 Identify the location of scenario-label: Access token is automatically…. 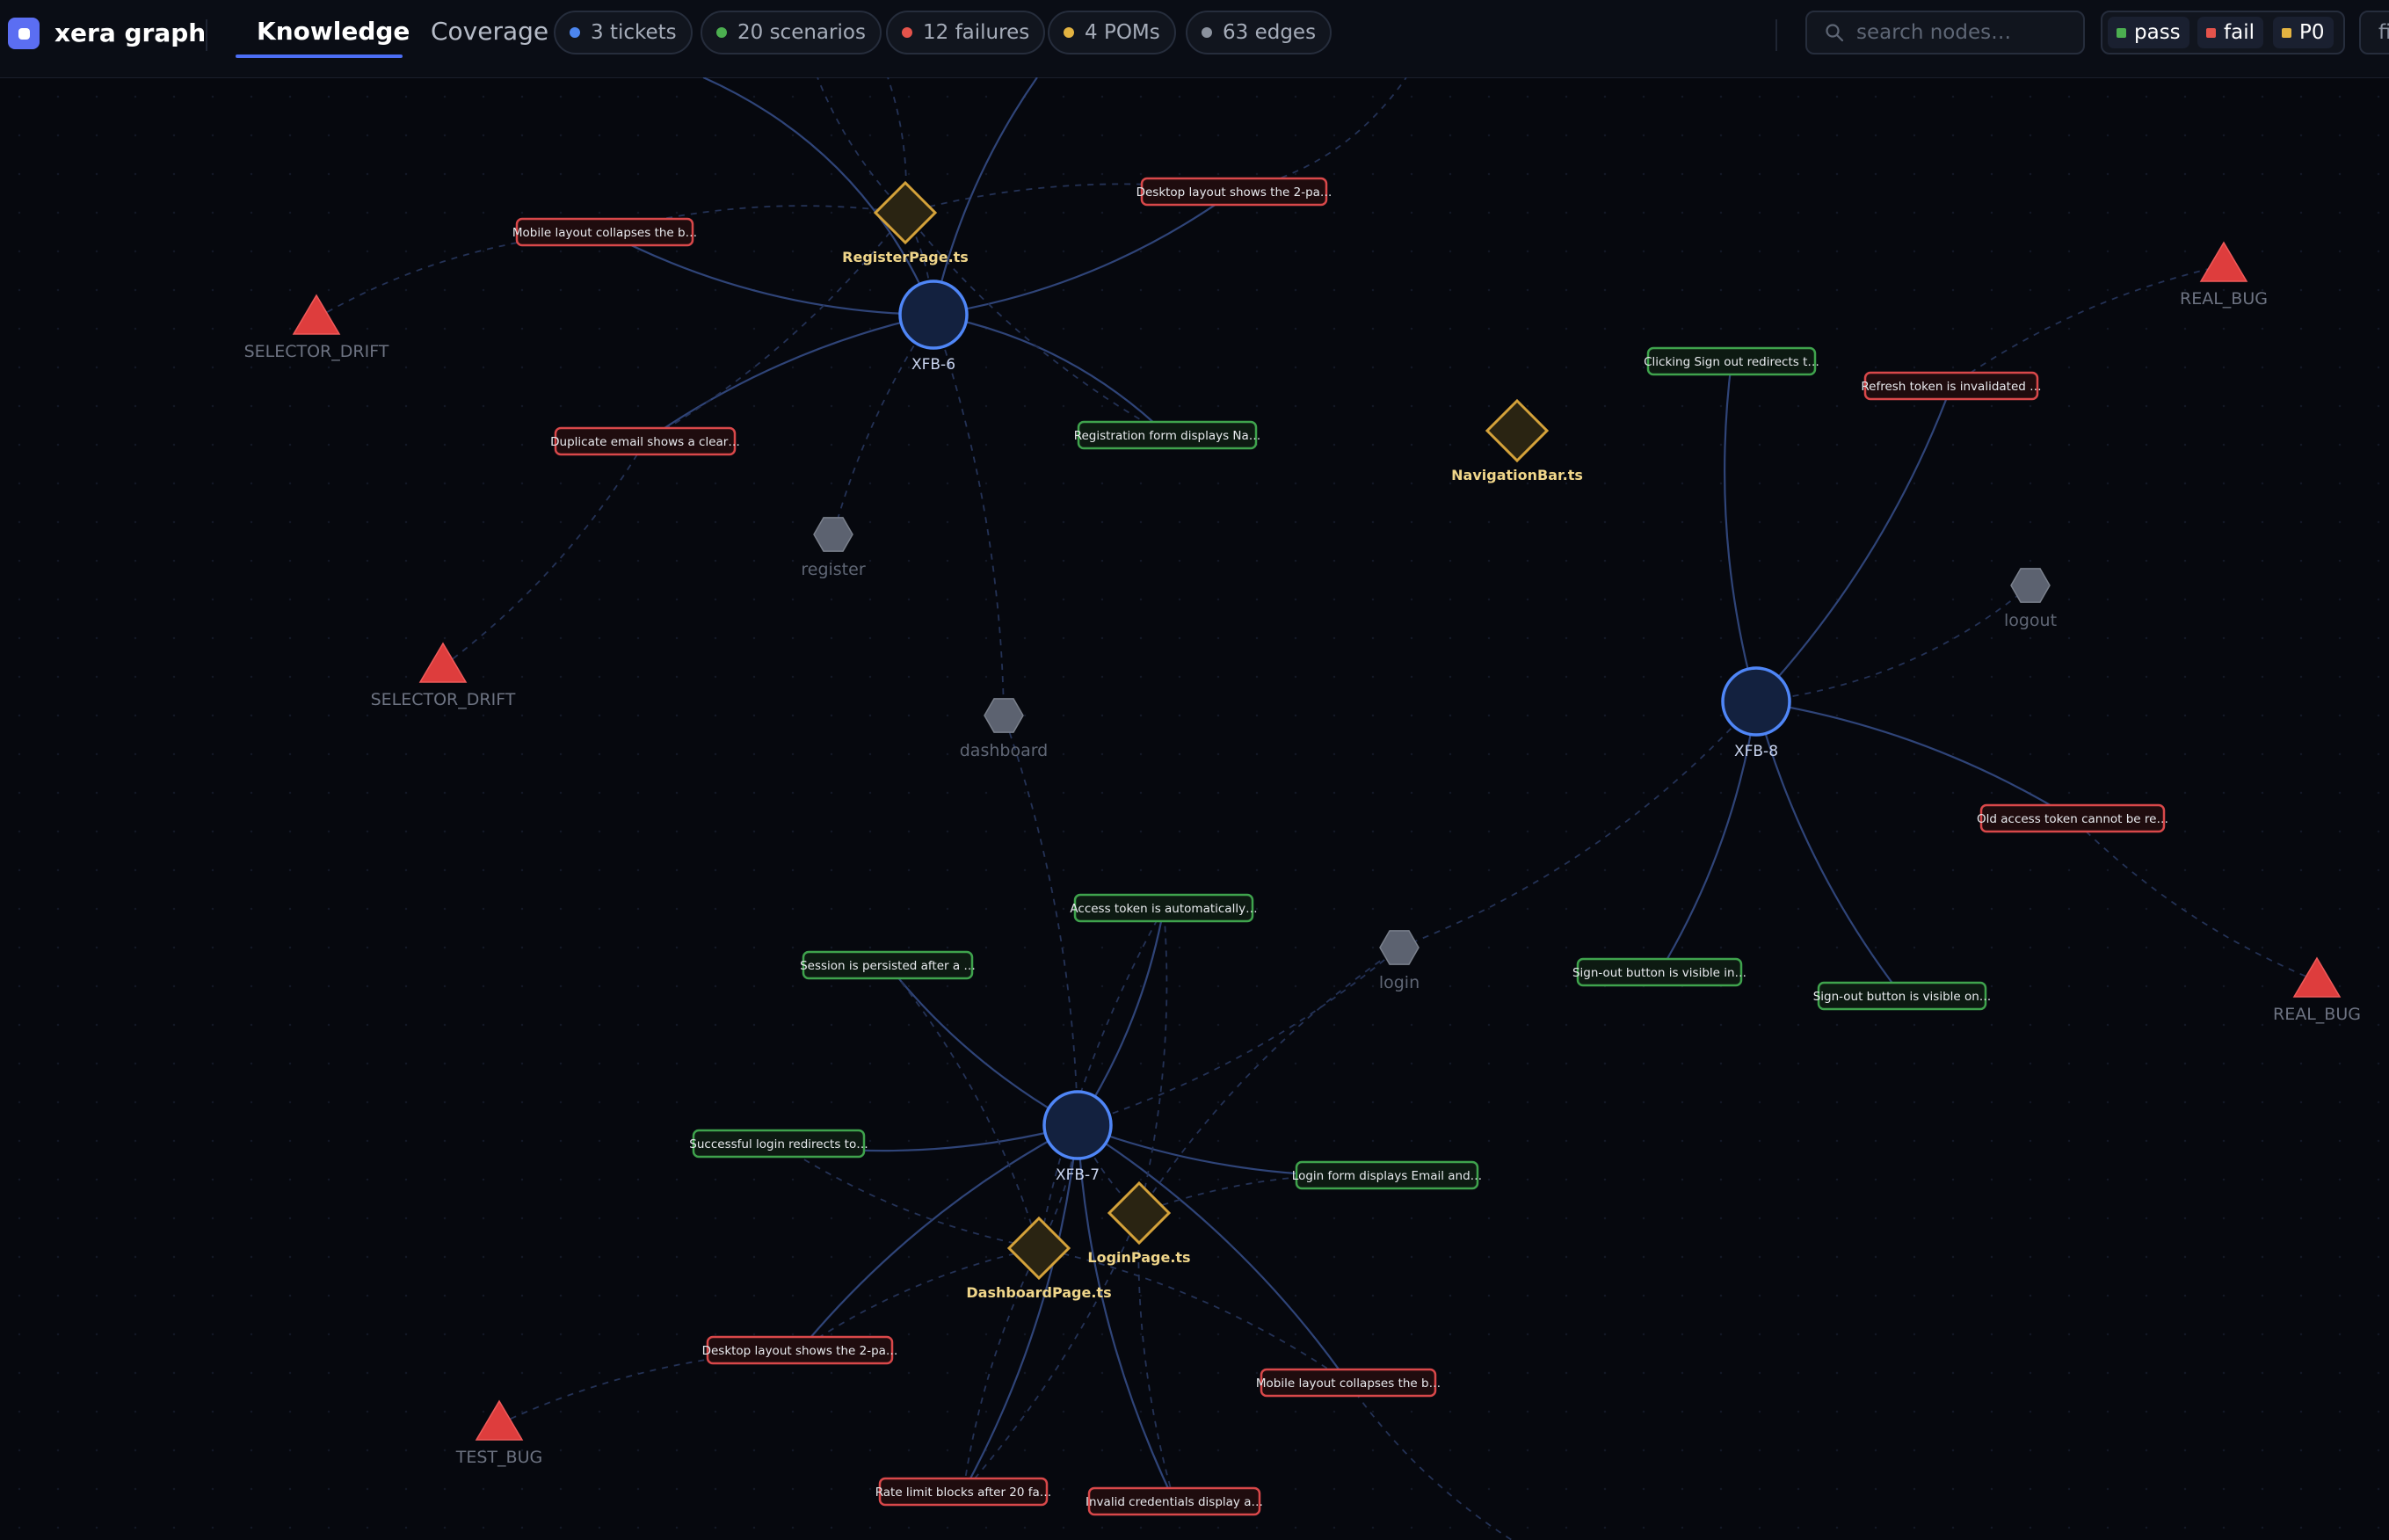
(1163, 909).